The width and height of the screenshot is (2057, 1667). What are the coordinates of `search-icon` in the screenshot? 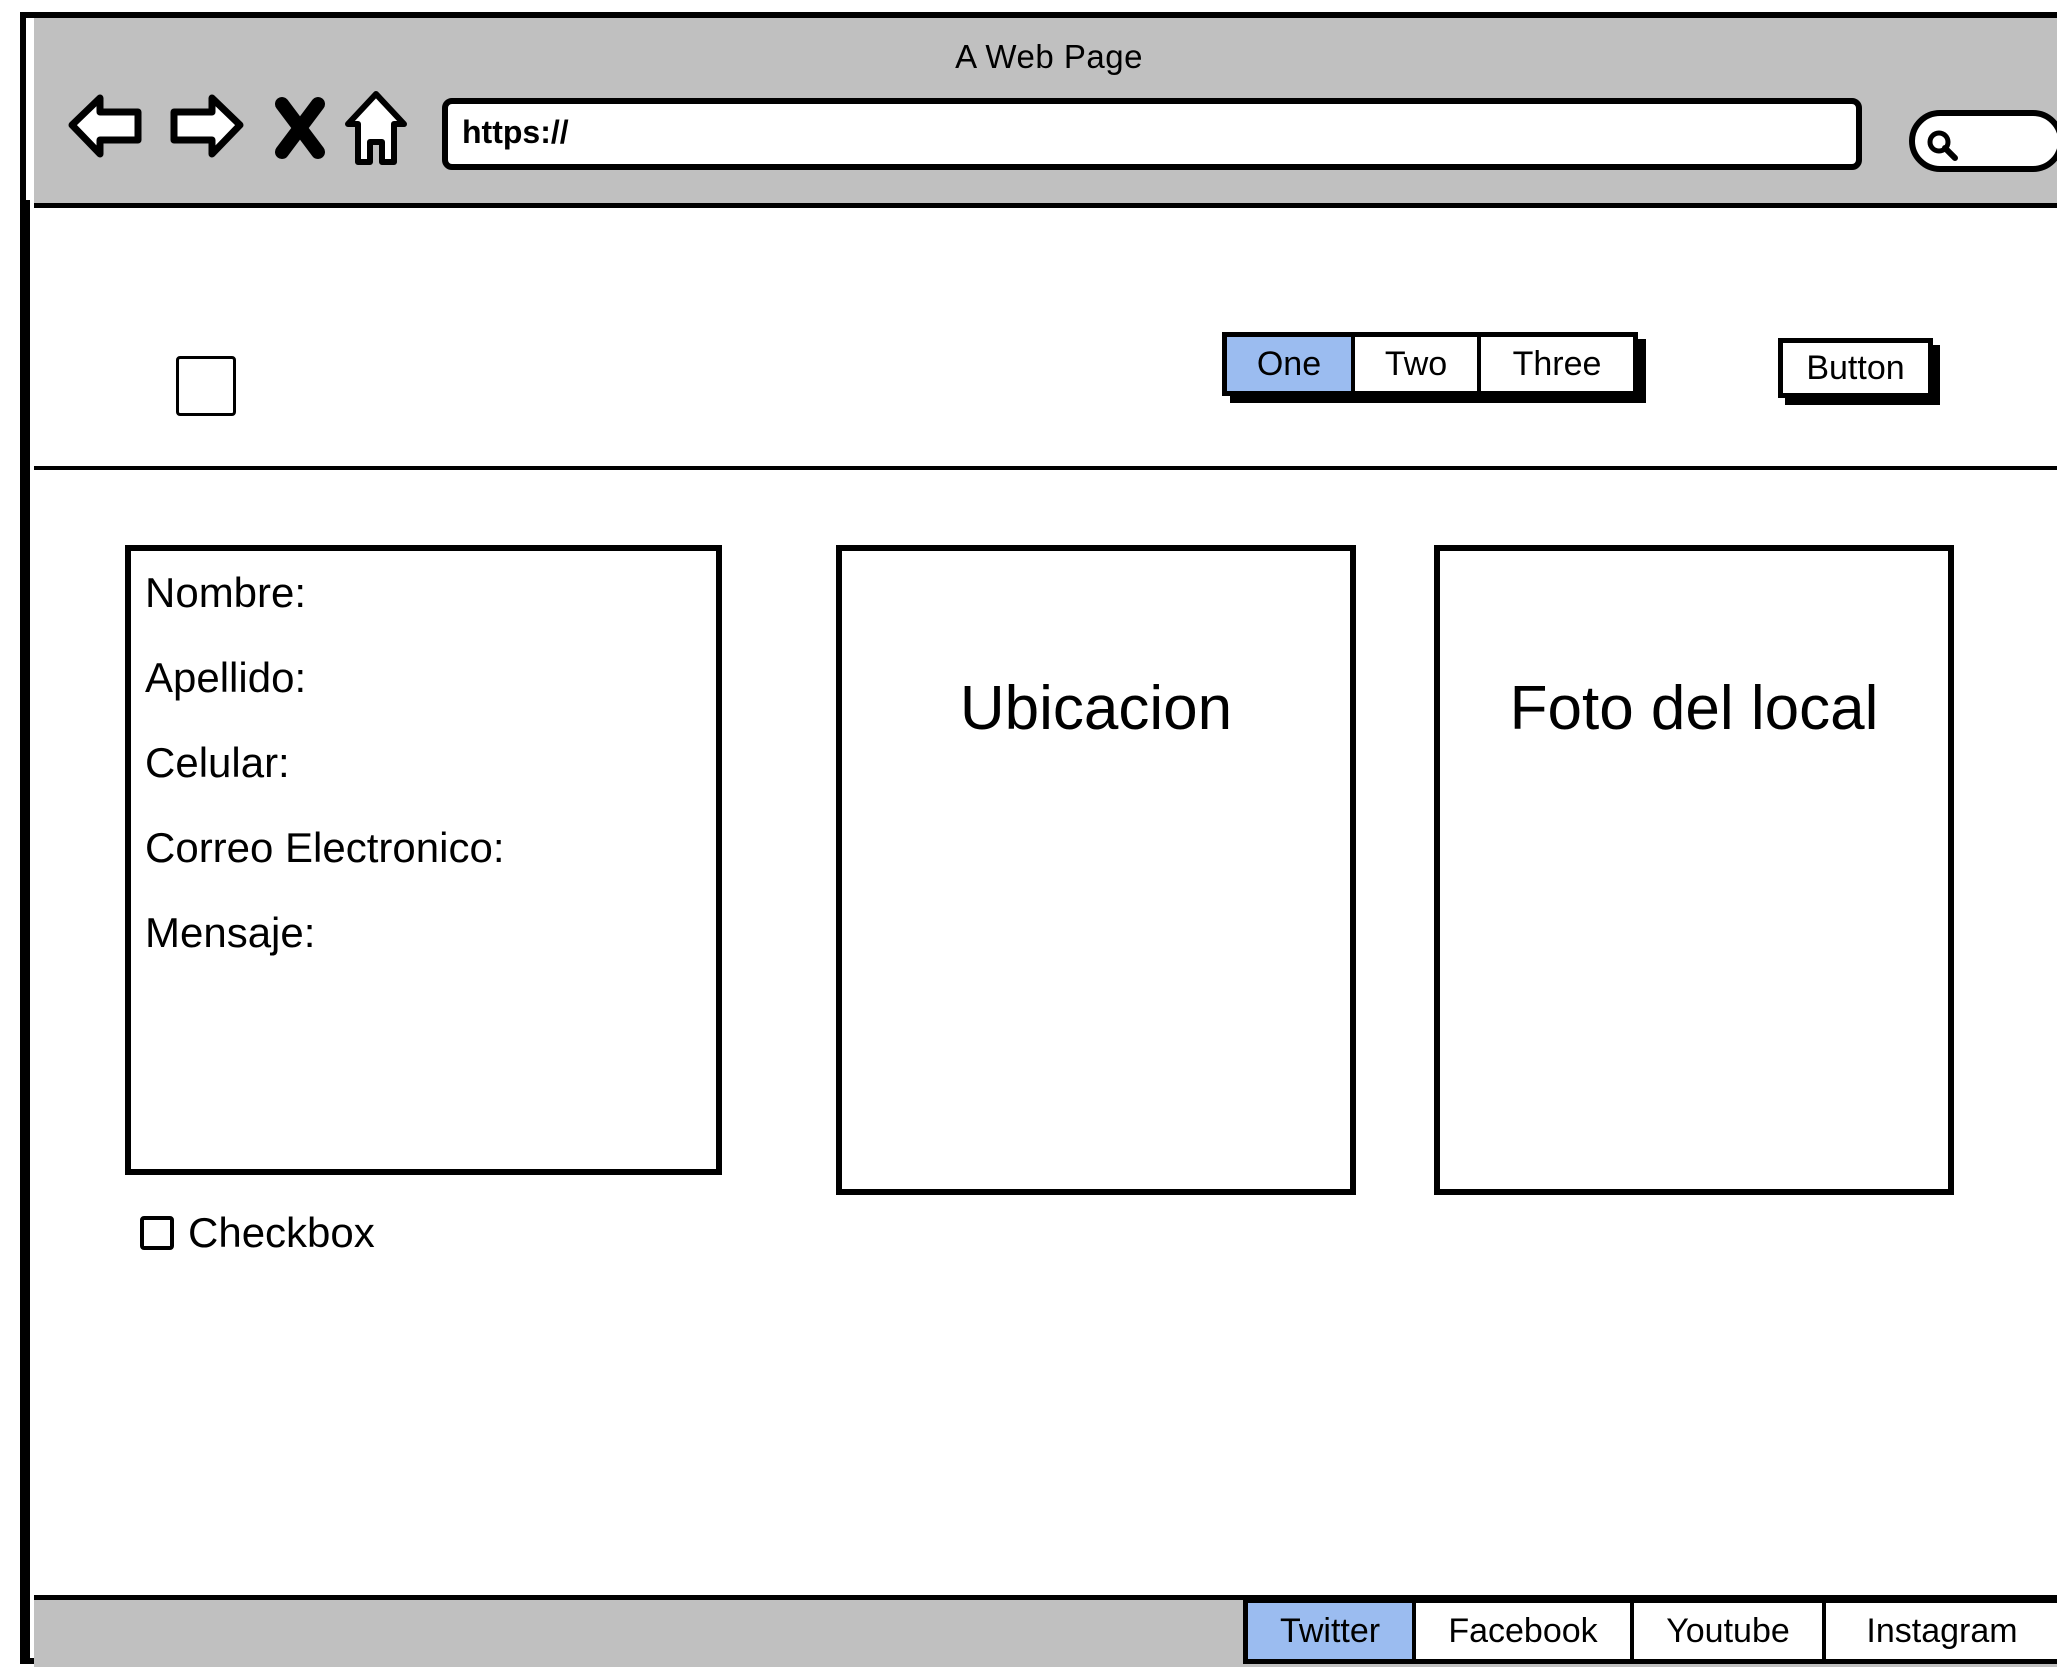 It's located at (1942, 145).